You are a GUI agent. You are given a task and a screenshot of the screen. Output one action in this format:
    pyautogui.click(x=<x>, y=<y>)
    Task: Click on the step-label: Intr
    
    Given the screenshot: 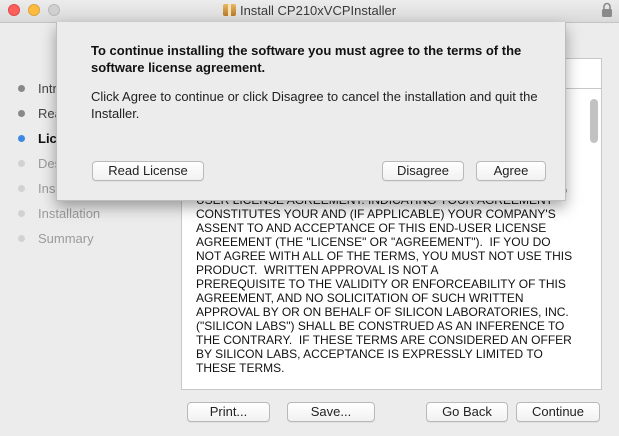 What is the action you would take?
    pyautogui.click(x=47, y=88)
    